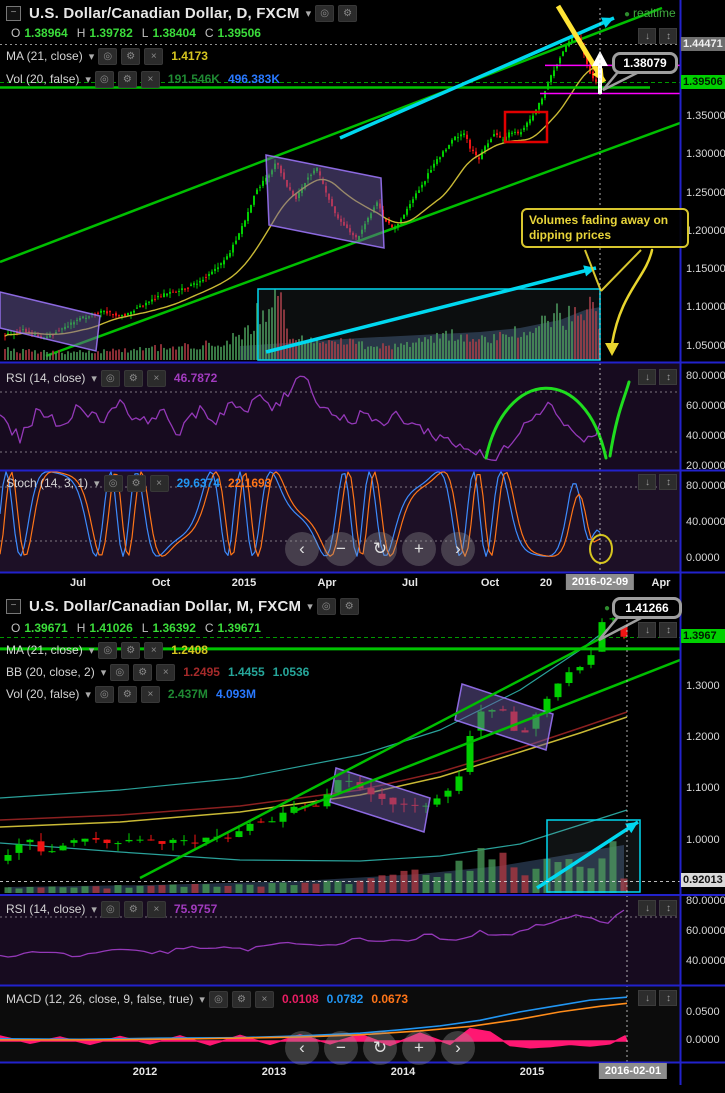 The width and height of the screenshot is (725, 1093). What do you see at coordinates (181, 56) in the screenshot?
I see `top-ma-row: MA (21, close) ▾ ◎ ⚙ × 1.4173` at bounding box center [181, 56].